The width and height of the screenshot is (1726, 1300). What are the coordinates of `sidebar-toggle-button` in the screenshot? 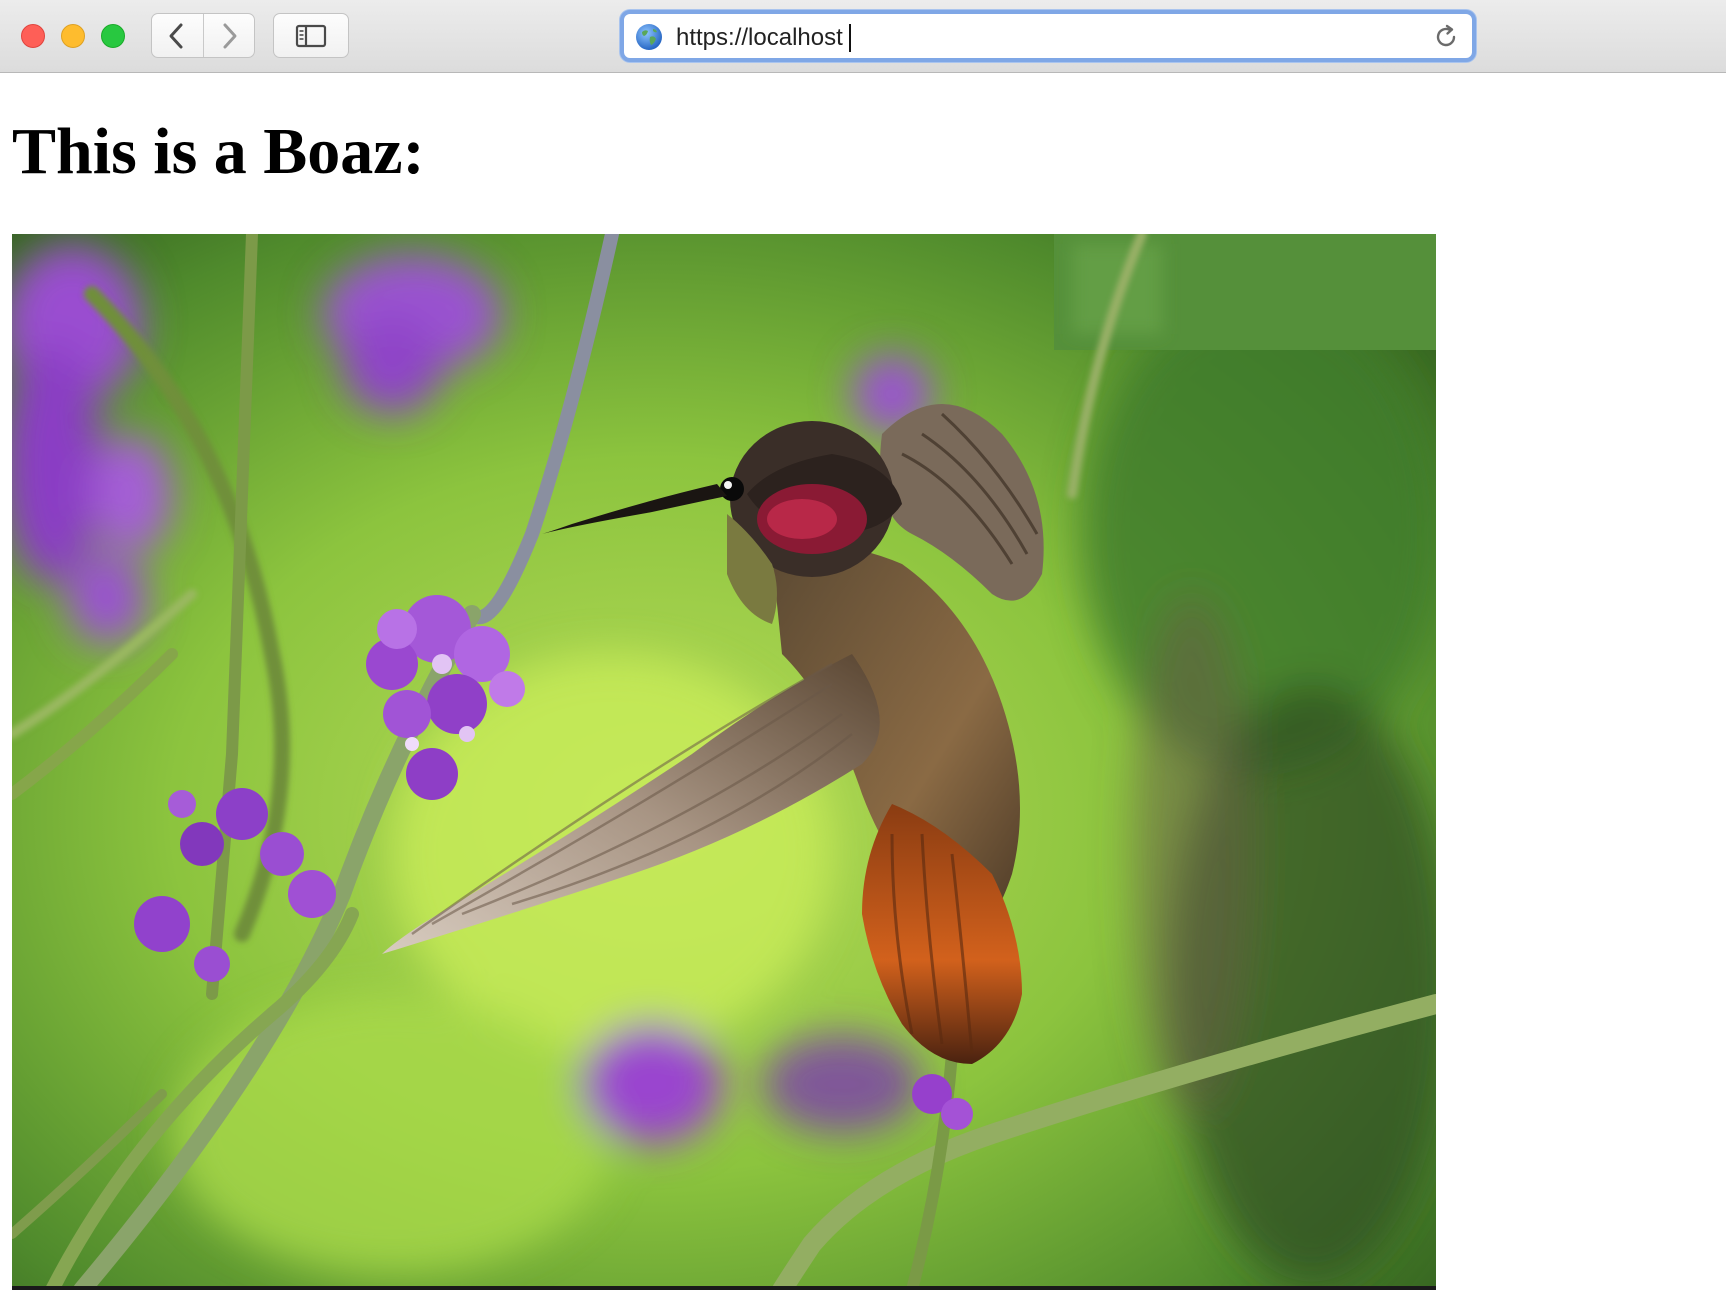 It's located at (311, 35).